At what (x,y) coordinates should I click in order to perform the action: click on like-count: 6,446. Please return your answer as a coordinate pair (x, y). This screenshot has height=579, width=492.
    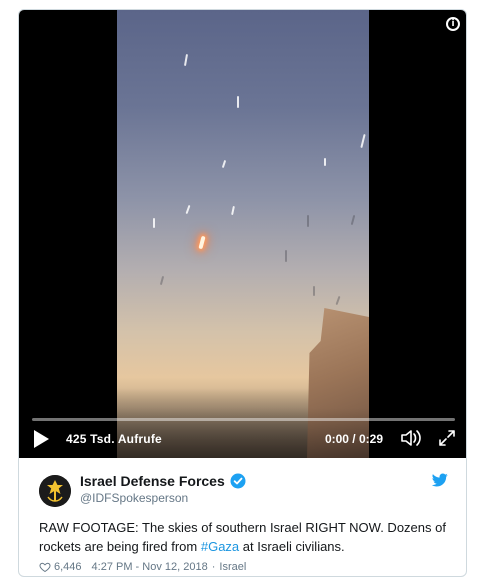
    Looking at the image, I should click on (68, 567).